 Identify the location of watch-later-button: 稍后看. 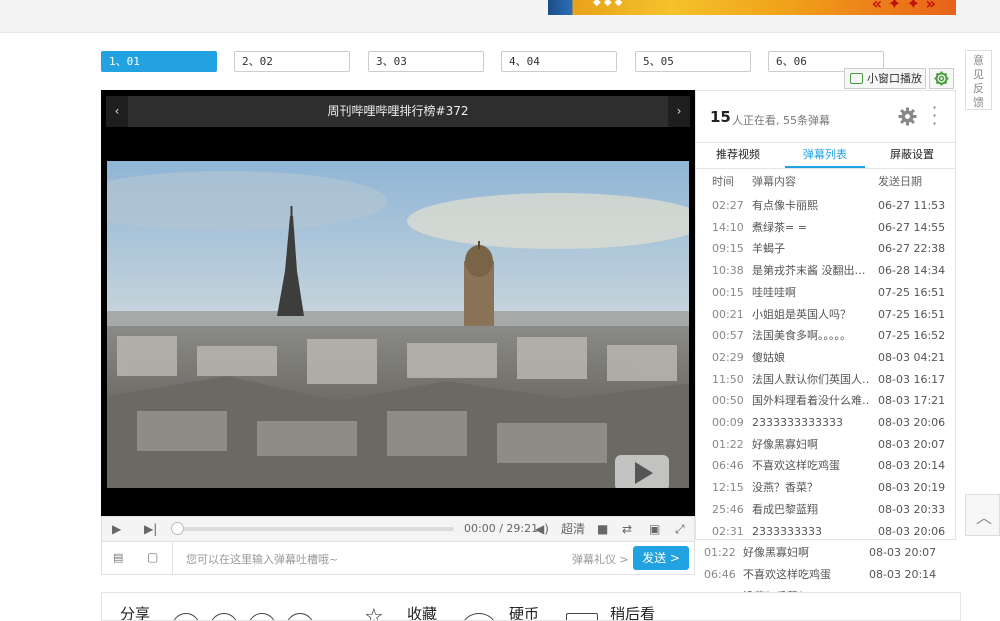
(632, 611).